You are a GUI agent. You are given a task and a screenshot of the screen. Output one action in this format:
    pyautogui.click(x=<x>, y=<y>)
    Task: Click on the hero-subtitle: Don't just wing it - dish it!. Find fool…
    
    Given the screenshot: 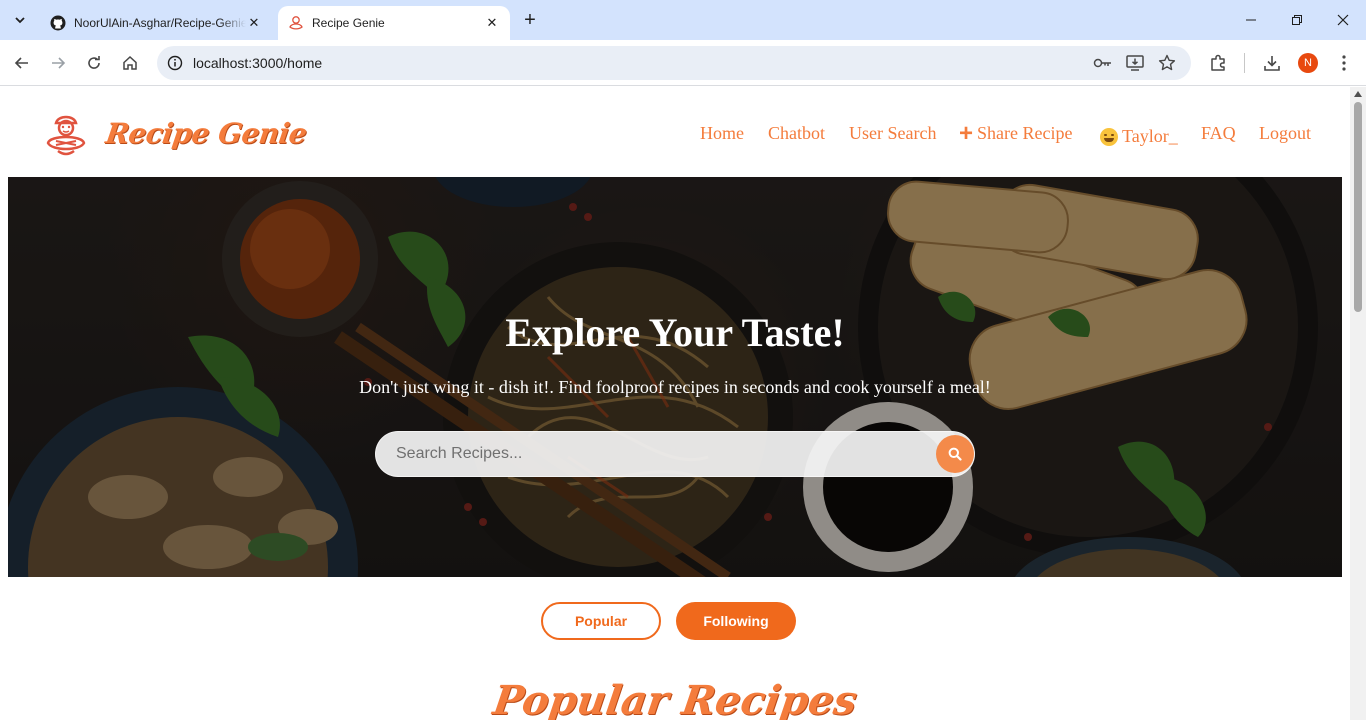 What is the action you would take?
    pyautogui.click(x=675, y=387)
    